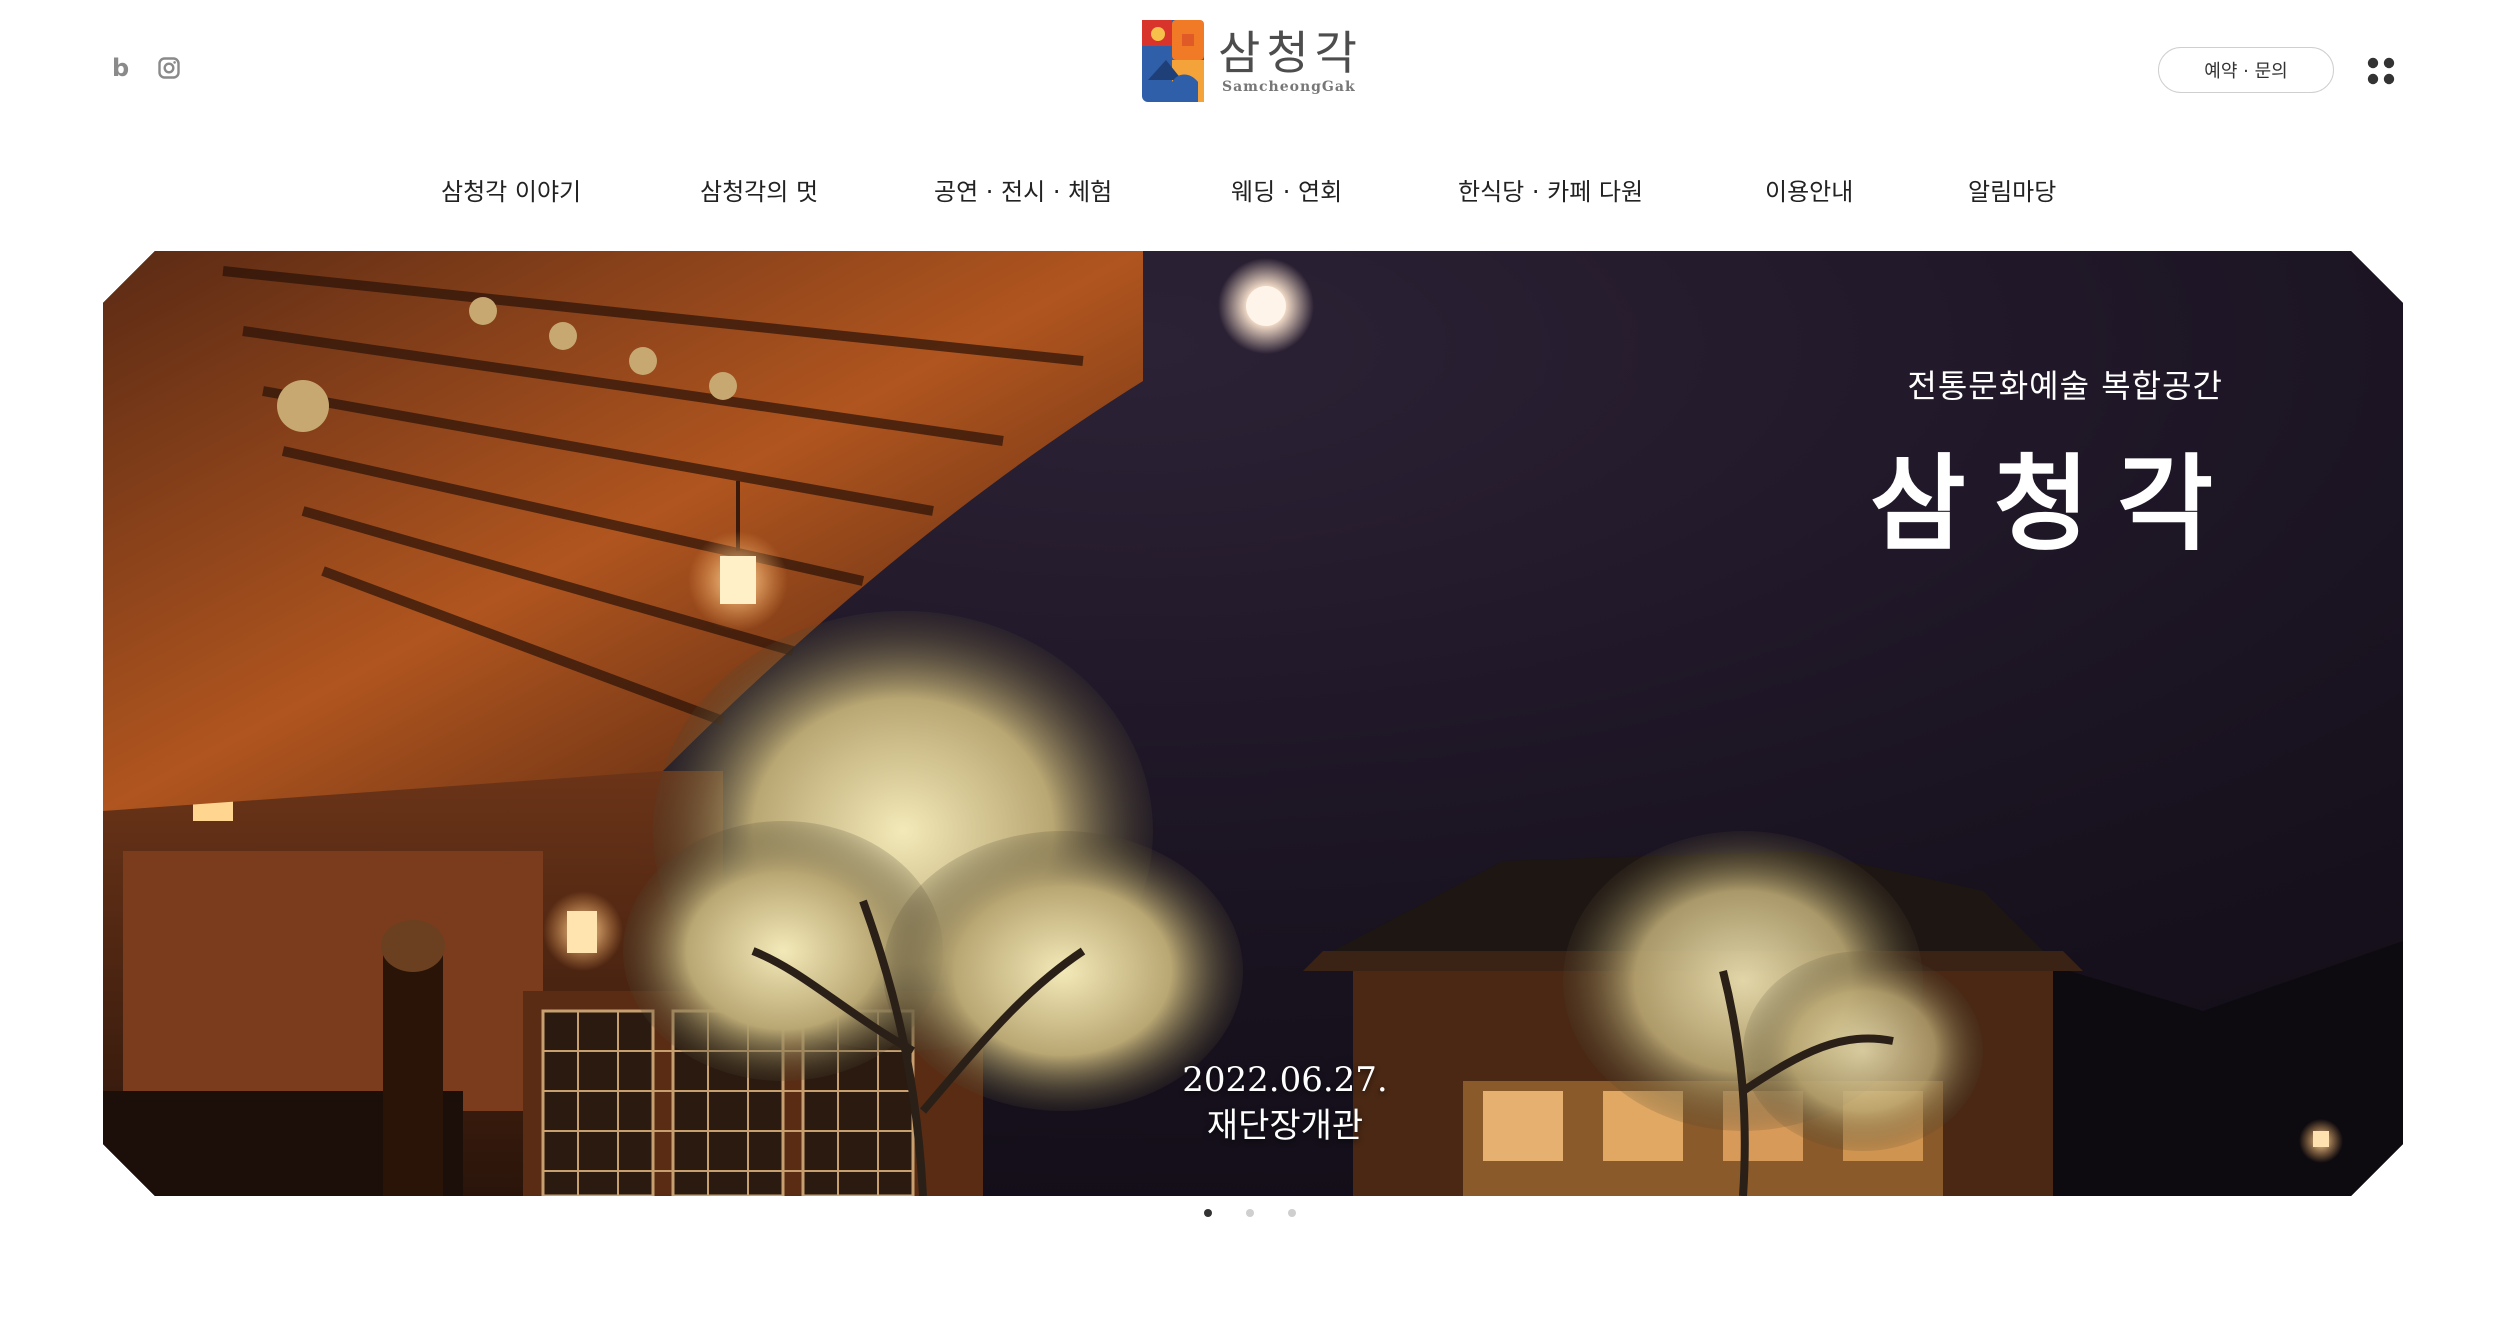 The image size is (2506, 1323). Describe the element at coordinates (169, 68) in the screenshot. I see `instagram-icon` at that location.